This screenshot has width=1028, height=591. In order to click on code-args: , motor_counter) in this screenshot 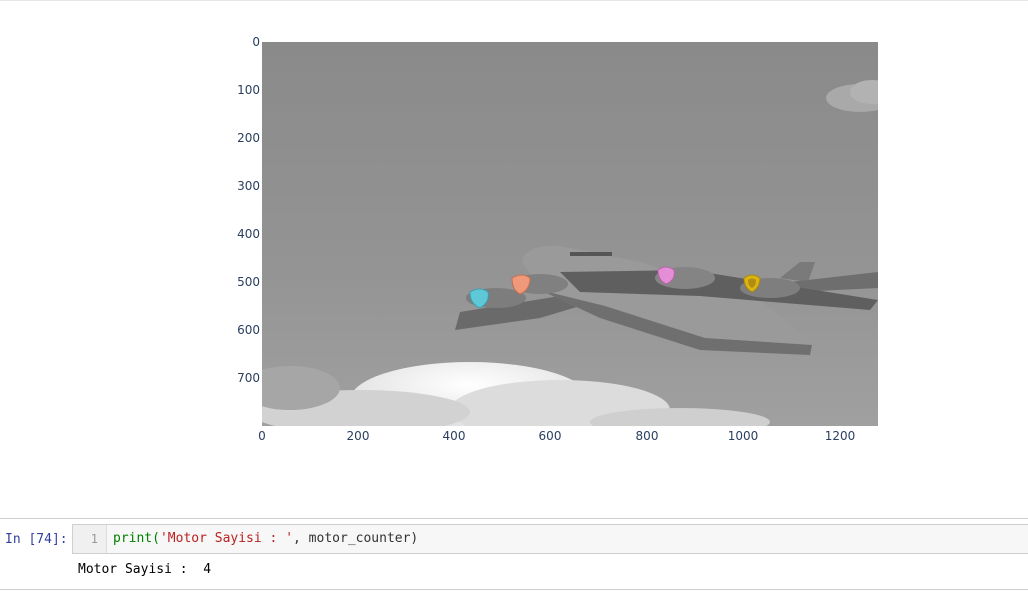, I will do `click(356, 538)`.